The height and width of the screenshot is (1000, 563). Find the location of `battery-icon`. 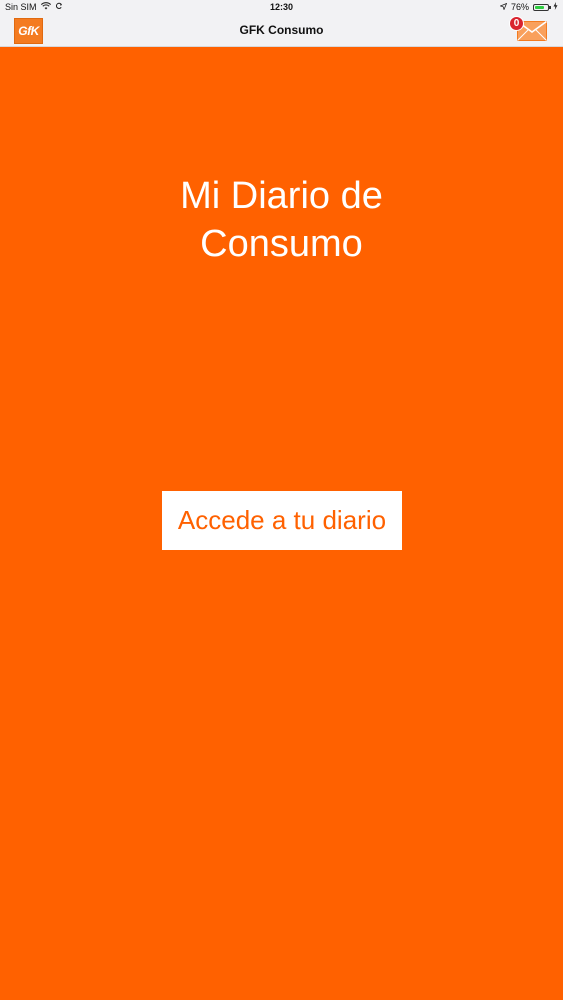

battery-icon is located at coordinates (542, 7).